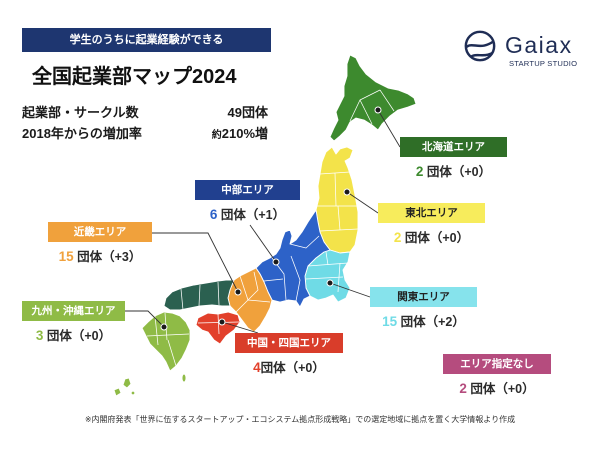  Describe the element at coordinates (73, 322) in the screenshot. I see `region-kyushu-okinawa: 九州・沖縄エリア 3 団体（+0）` at that location.